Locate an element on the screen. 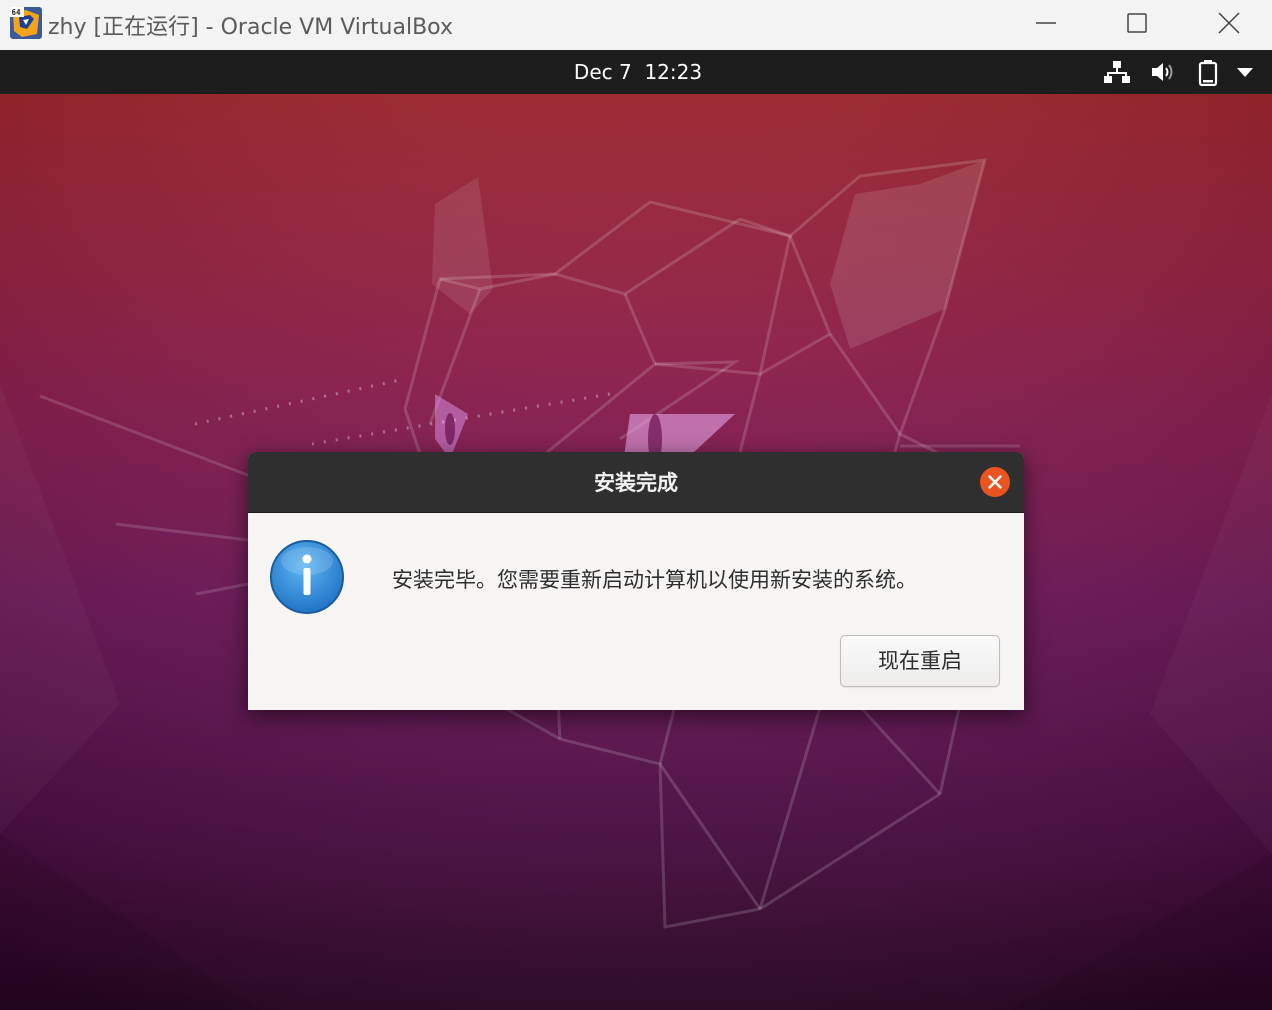 Image resolution: width=1272 pixels, height=1010 pixels. dialog-close-button is located at coordinates (995, 482).